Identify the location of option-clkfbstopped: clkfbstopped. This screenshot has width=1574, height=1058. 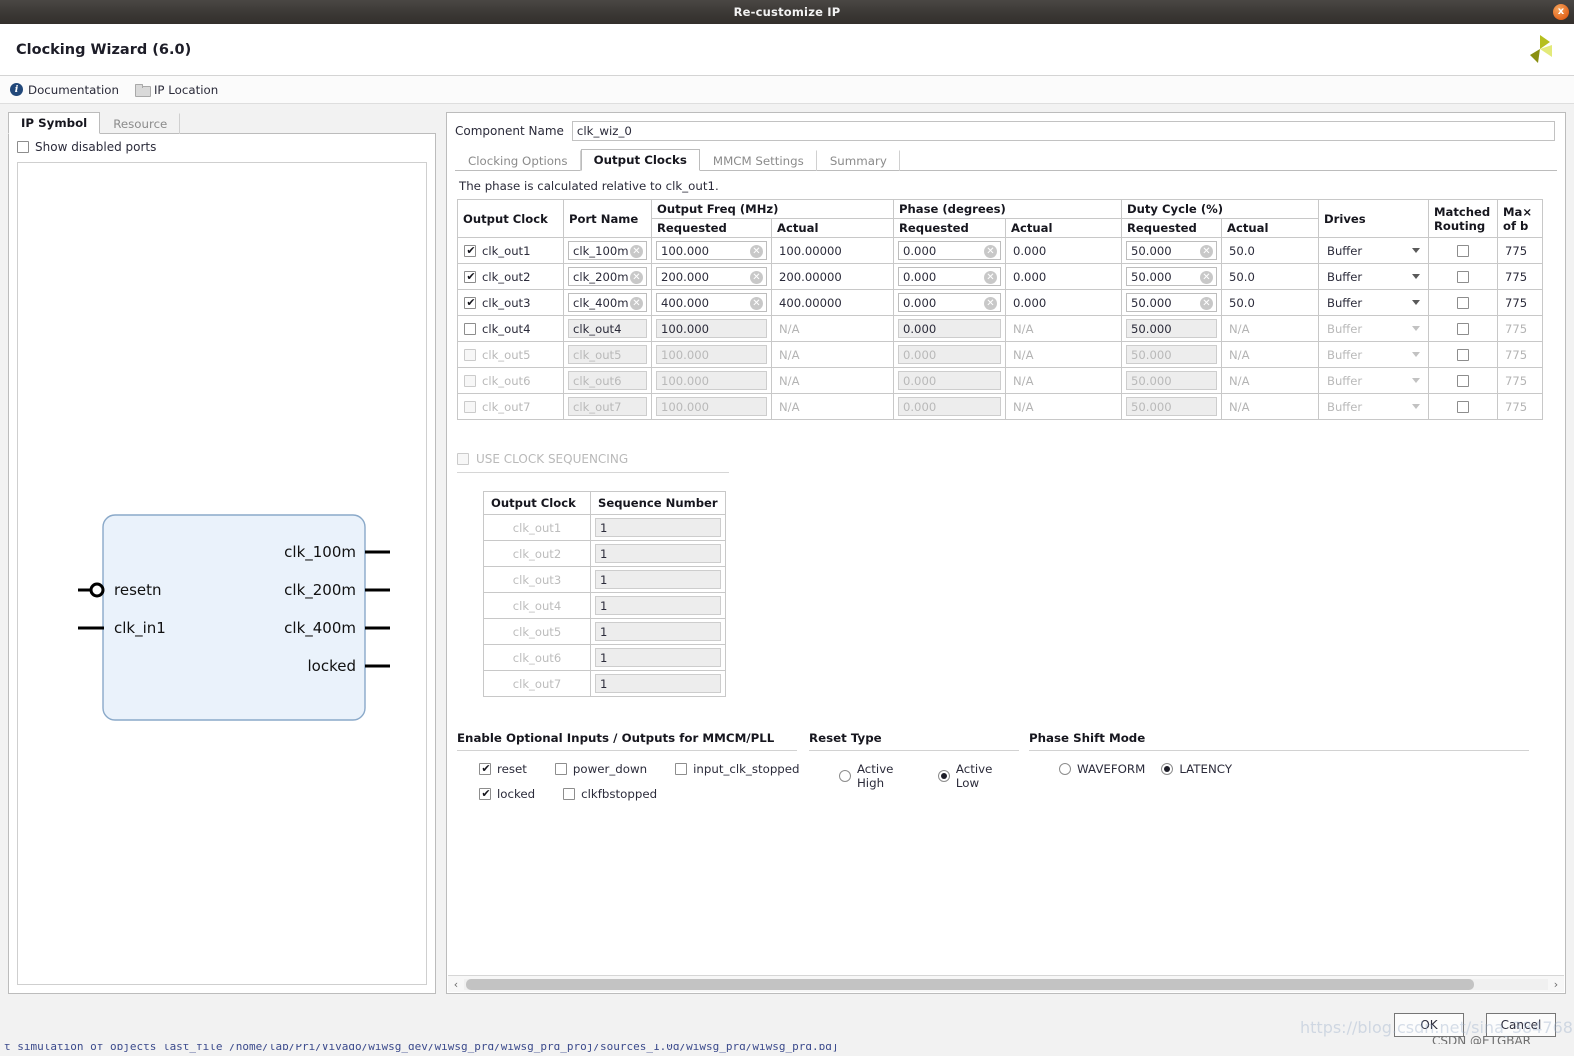
(610, 794).